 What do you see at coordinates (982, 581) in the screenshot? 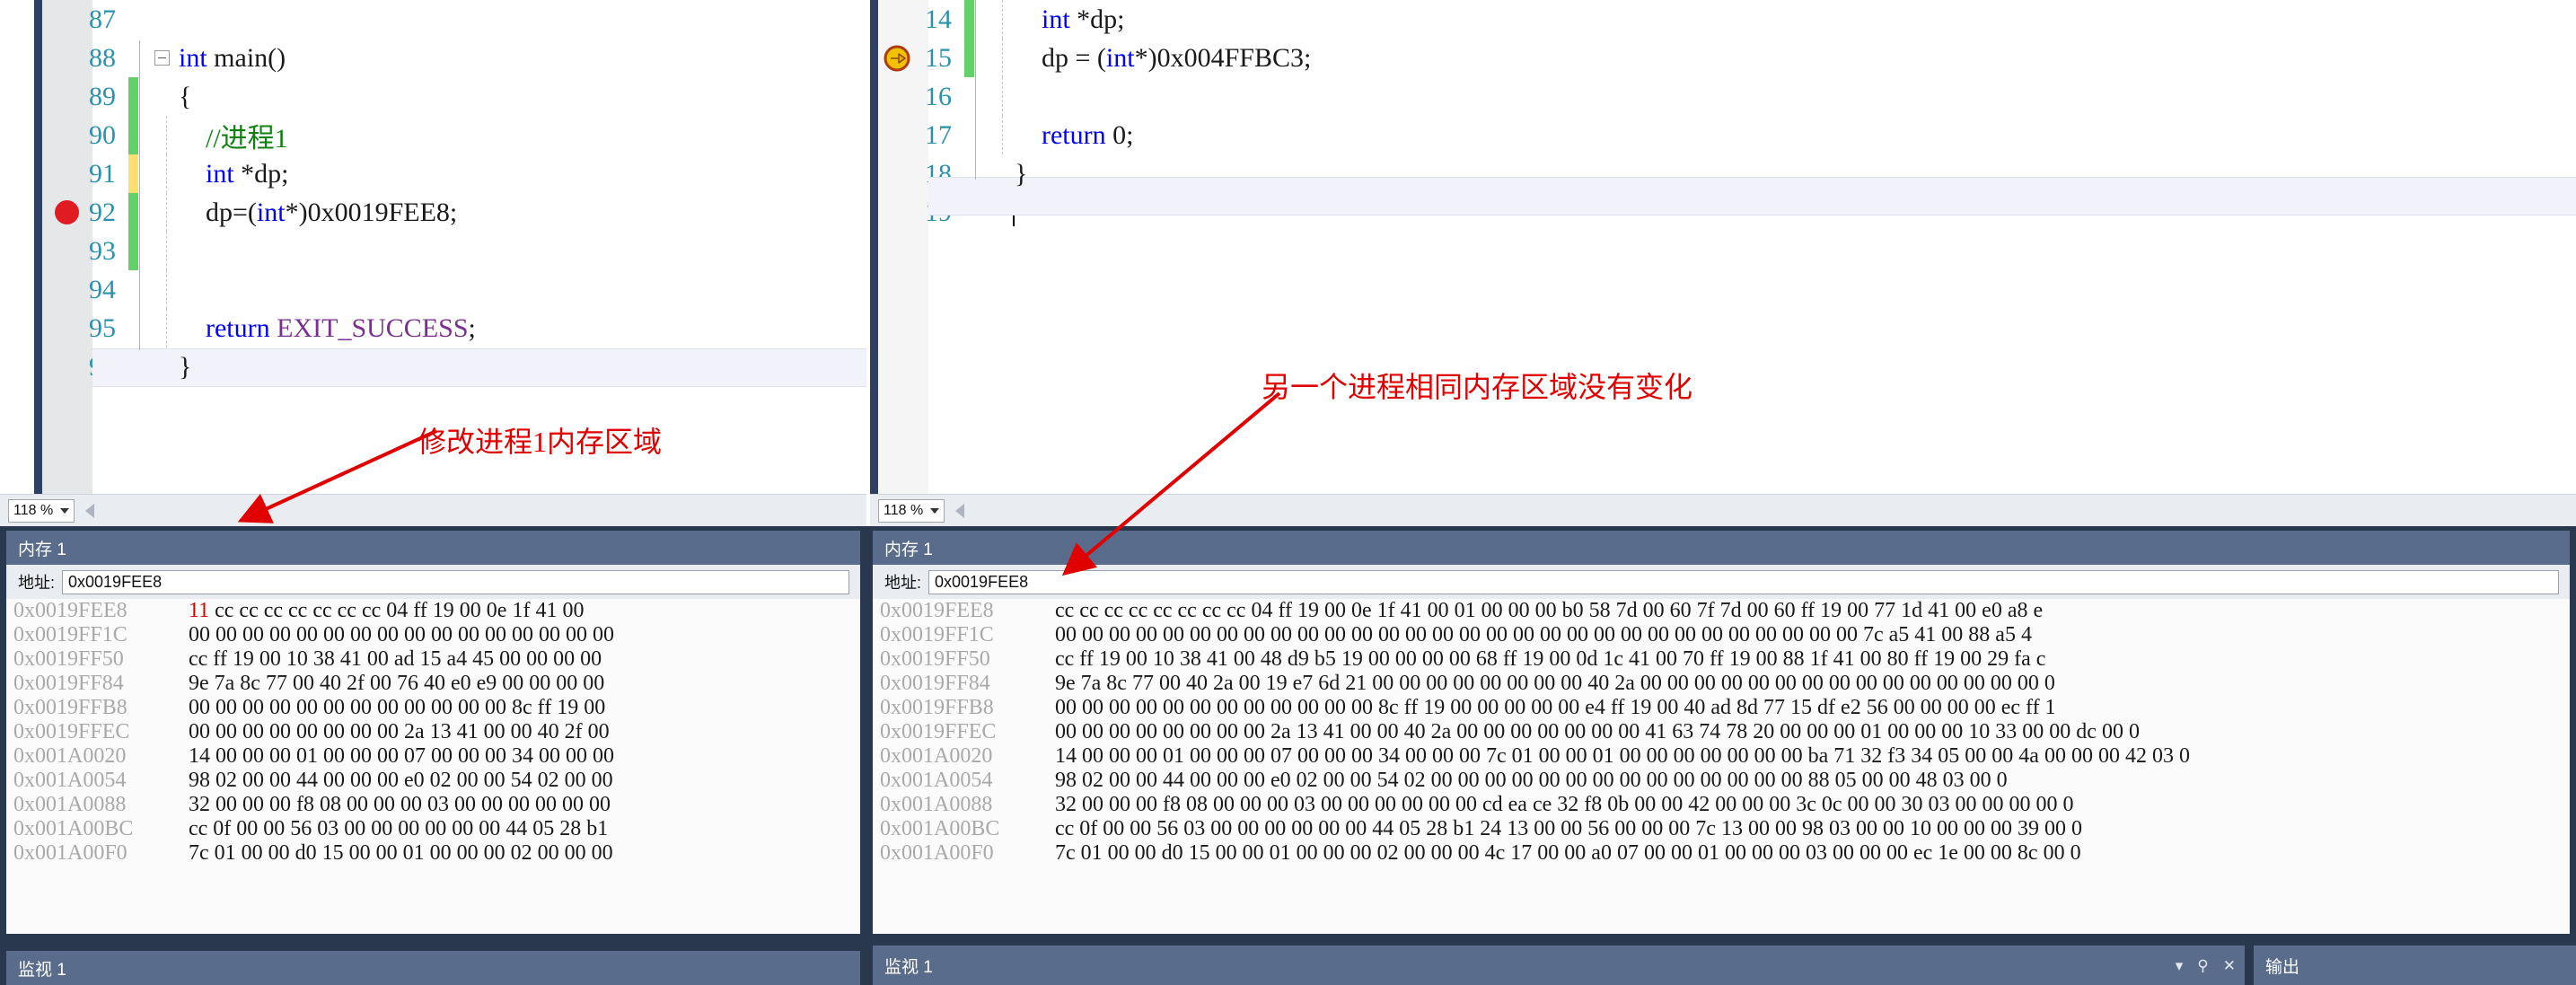
I see `right-memory-address-value: 0x0019FEE8` at bounding box center [982, 581].